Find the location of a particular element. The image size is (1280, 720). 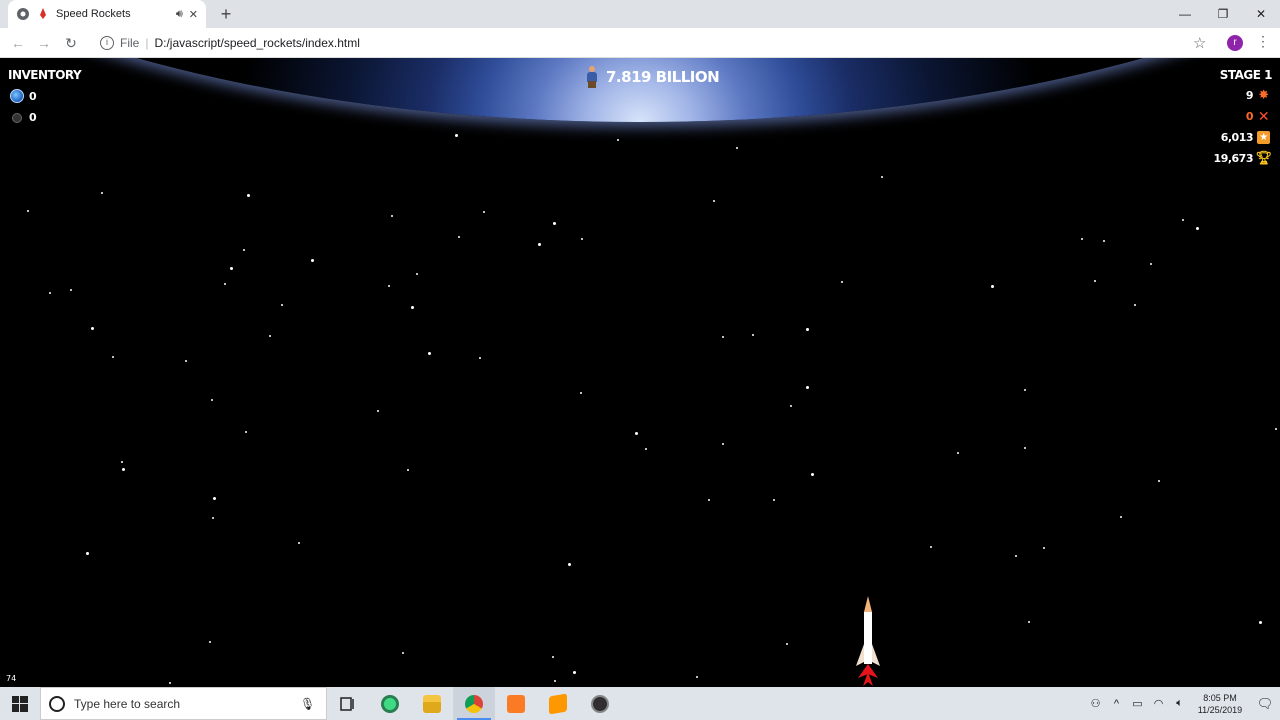

action-center-icon: 🗨︎ is located at coordinates (1265, 704).